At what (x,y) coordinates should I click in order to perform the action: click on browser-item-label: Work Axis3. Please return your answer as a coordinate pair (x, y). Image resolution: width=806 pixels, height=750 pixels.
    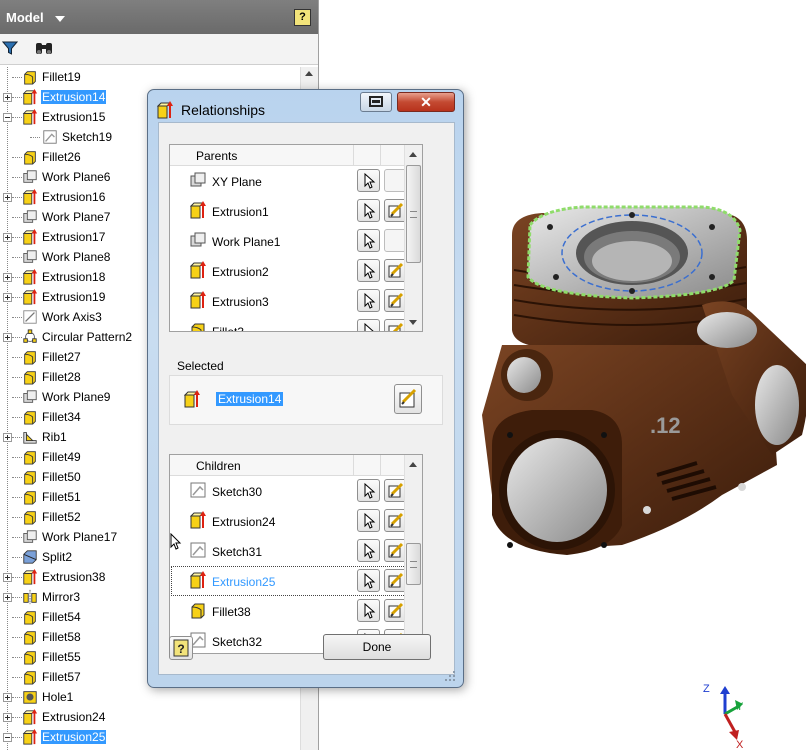
    Looking at the image, I should click on (72, 317).